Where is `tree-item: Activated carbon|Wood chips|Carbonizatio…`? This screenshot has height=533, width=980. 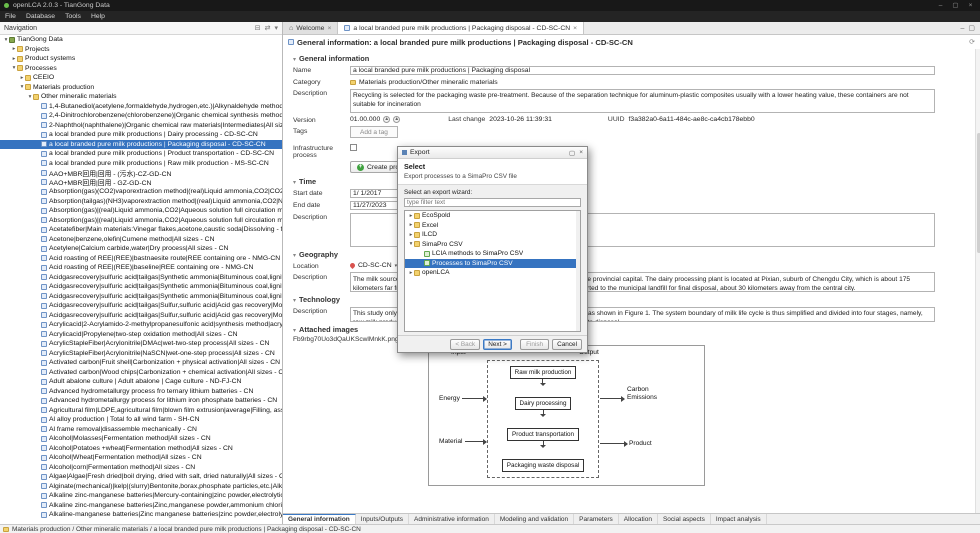 tree-item: Activated carbon|Wood chips|Carbonizatio… is located at coordinates (141, 373).